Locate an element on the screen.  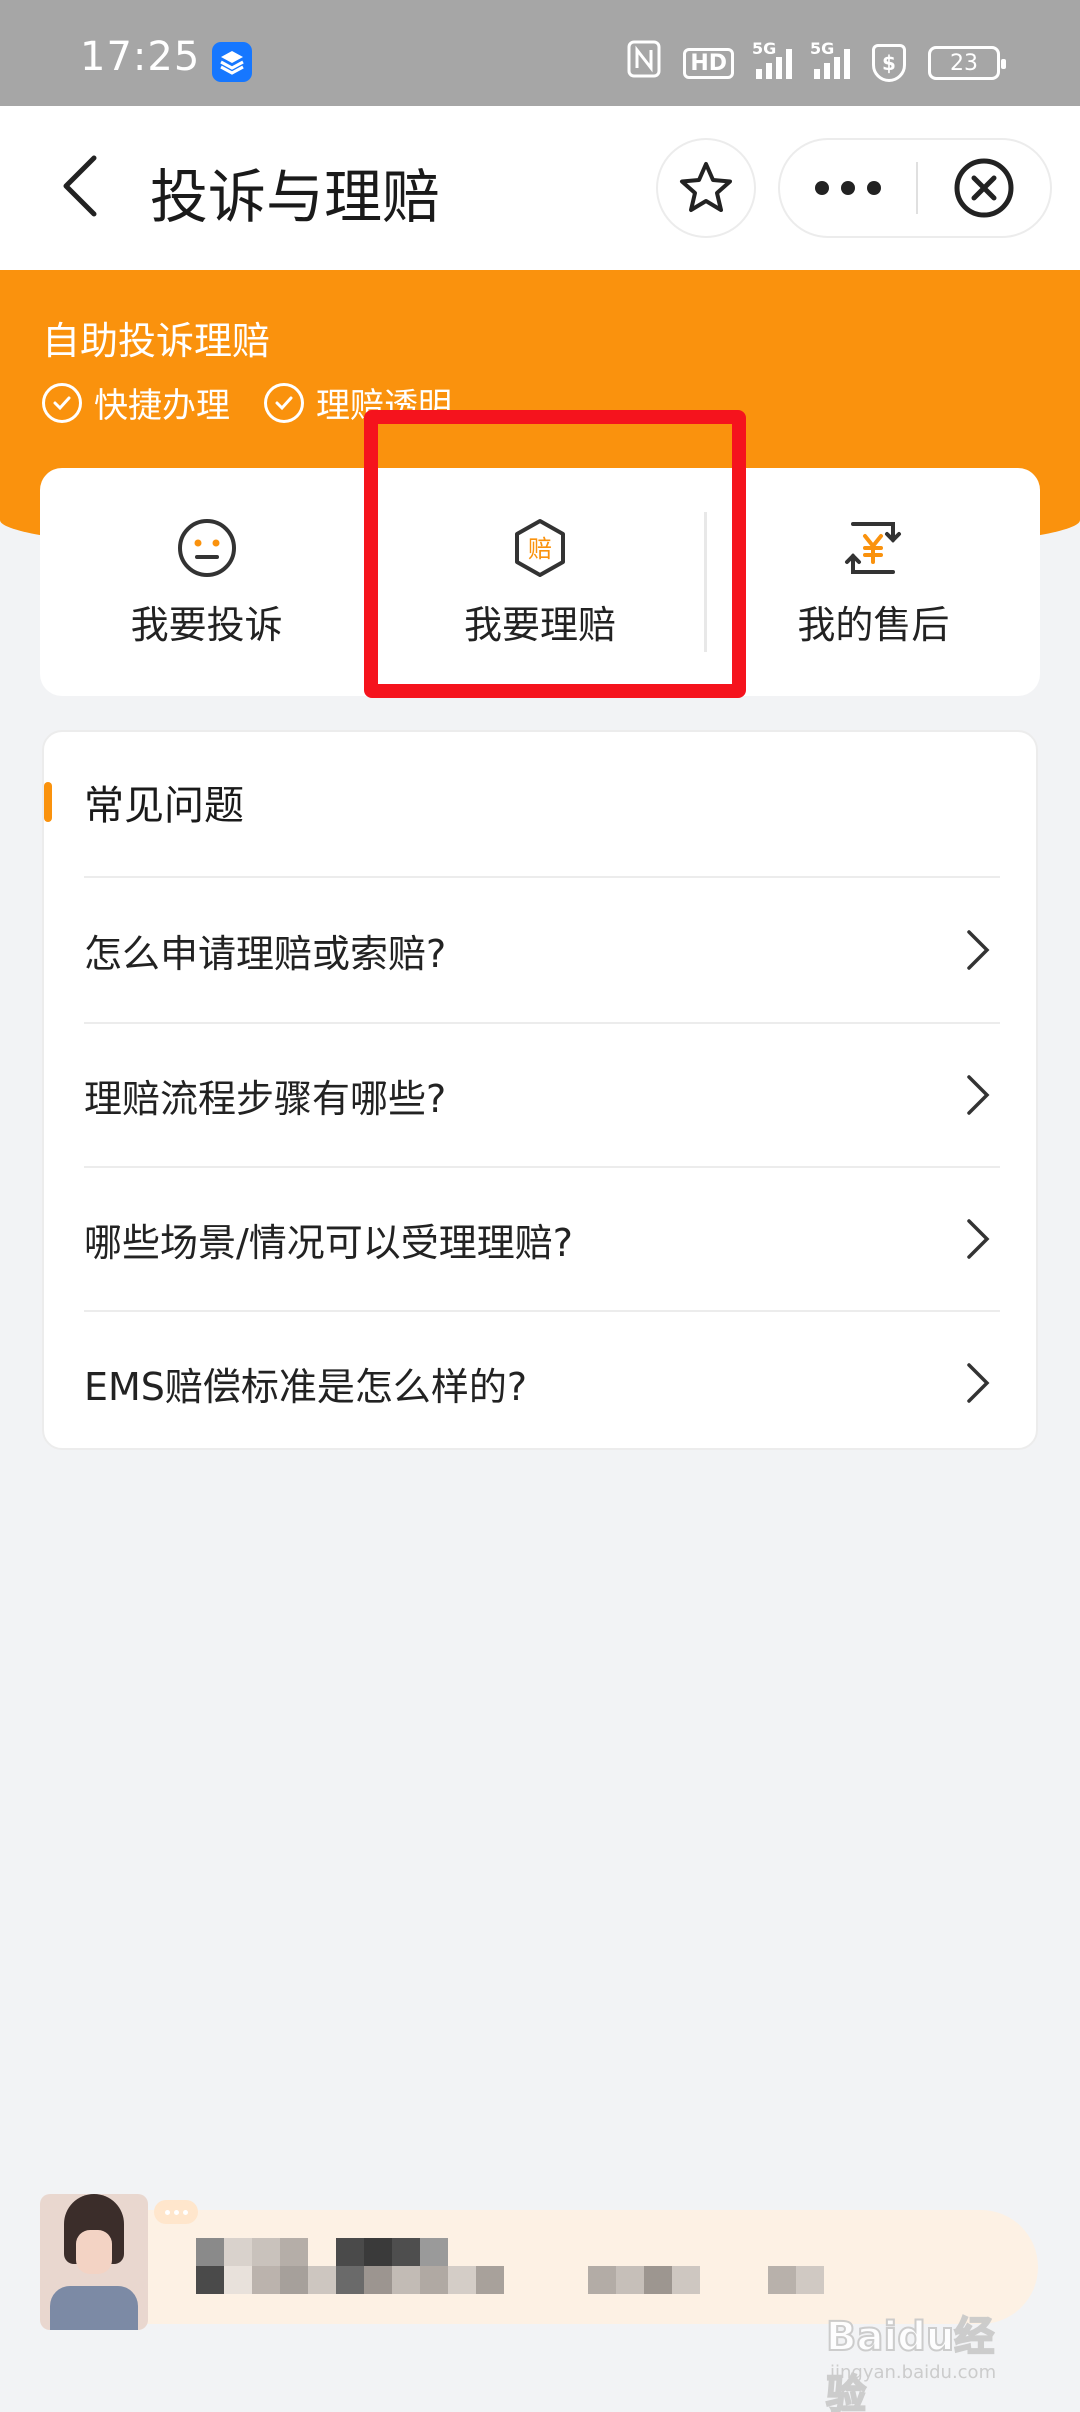
compensation-hexagon-icon: 赔 is located at coordinates (539, 547).